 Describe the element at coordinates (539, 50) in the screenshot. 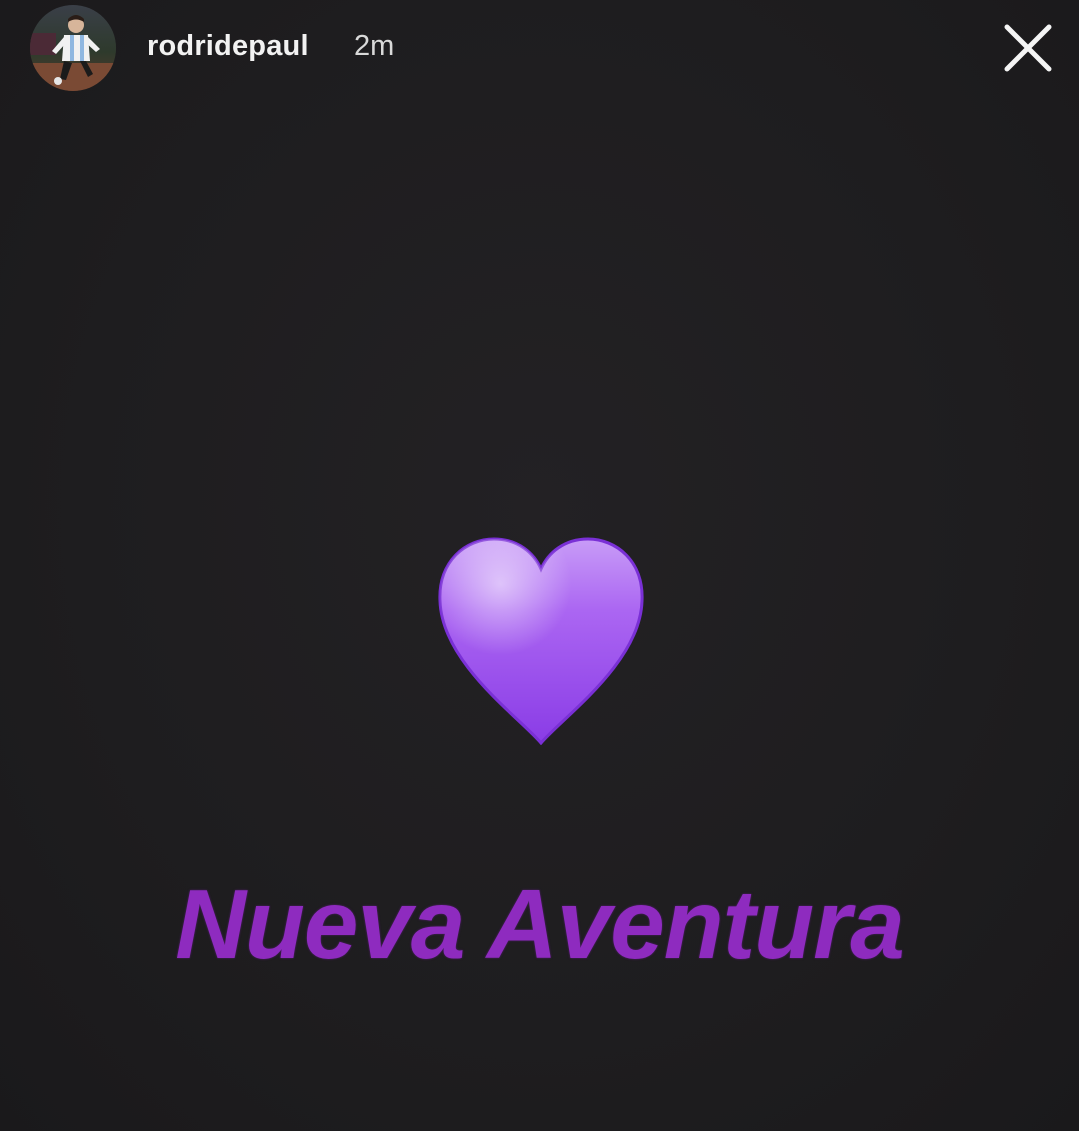

I see `story-header: rodridepaul 2m` at that location.